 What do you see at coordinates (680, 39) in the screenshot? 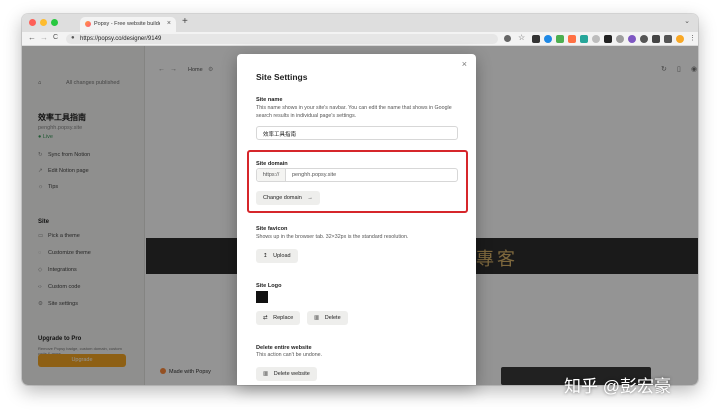
I see `avatar` at bounding box center [680, 39].